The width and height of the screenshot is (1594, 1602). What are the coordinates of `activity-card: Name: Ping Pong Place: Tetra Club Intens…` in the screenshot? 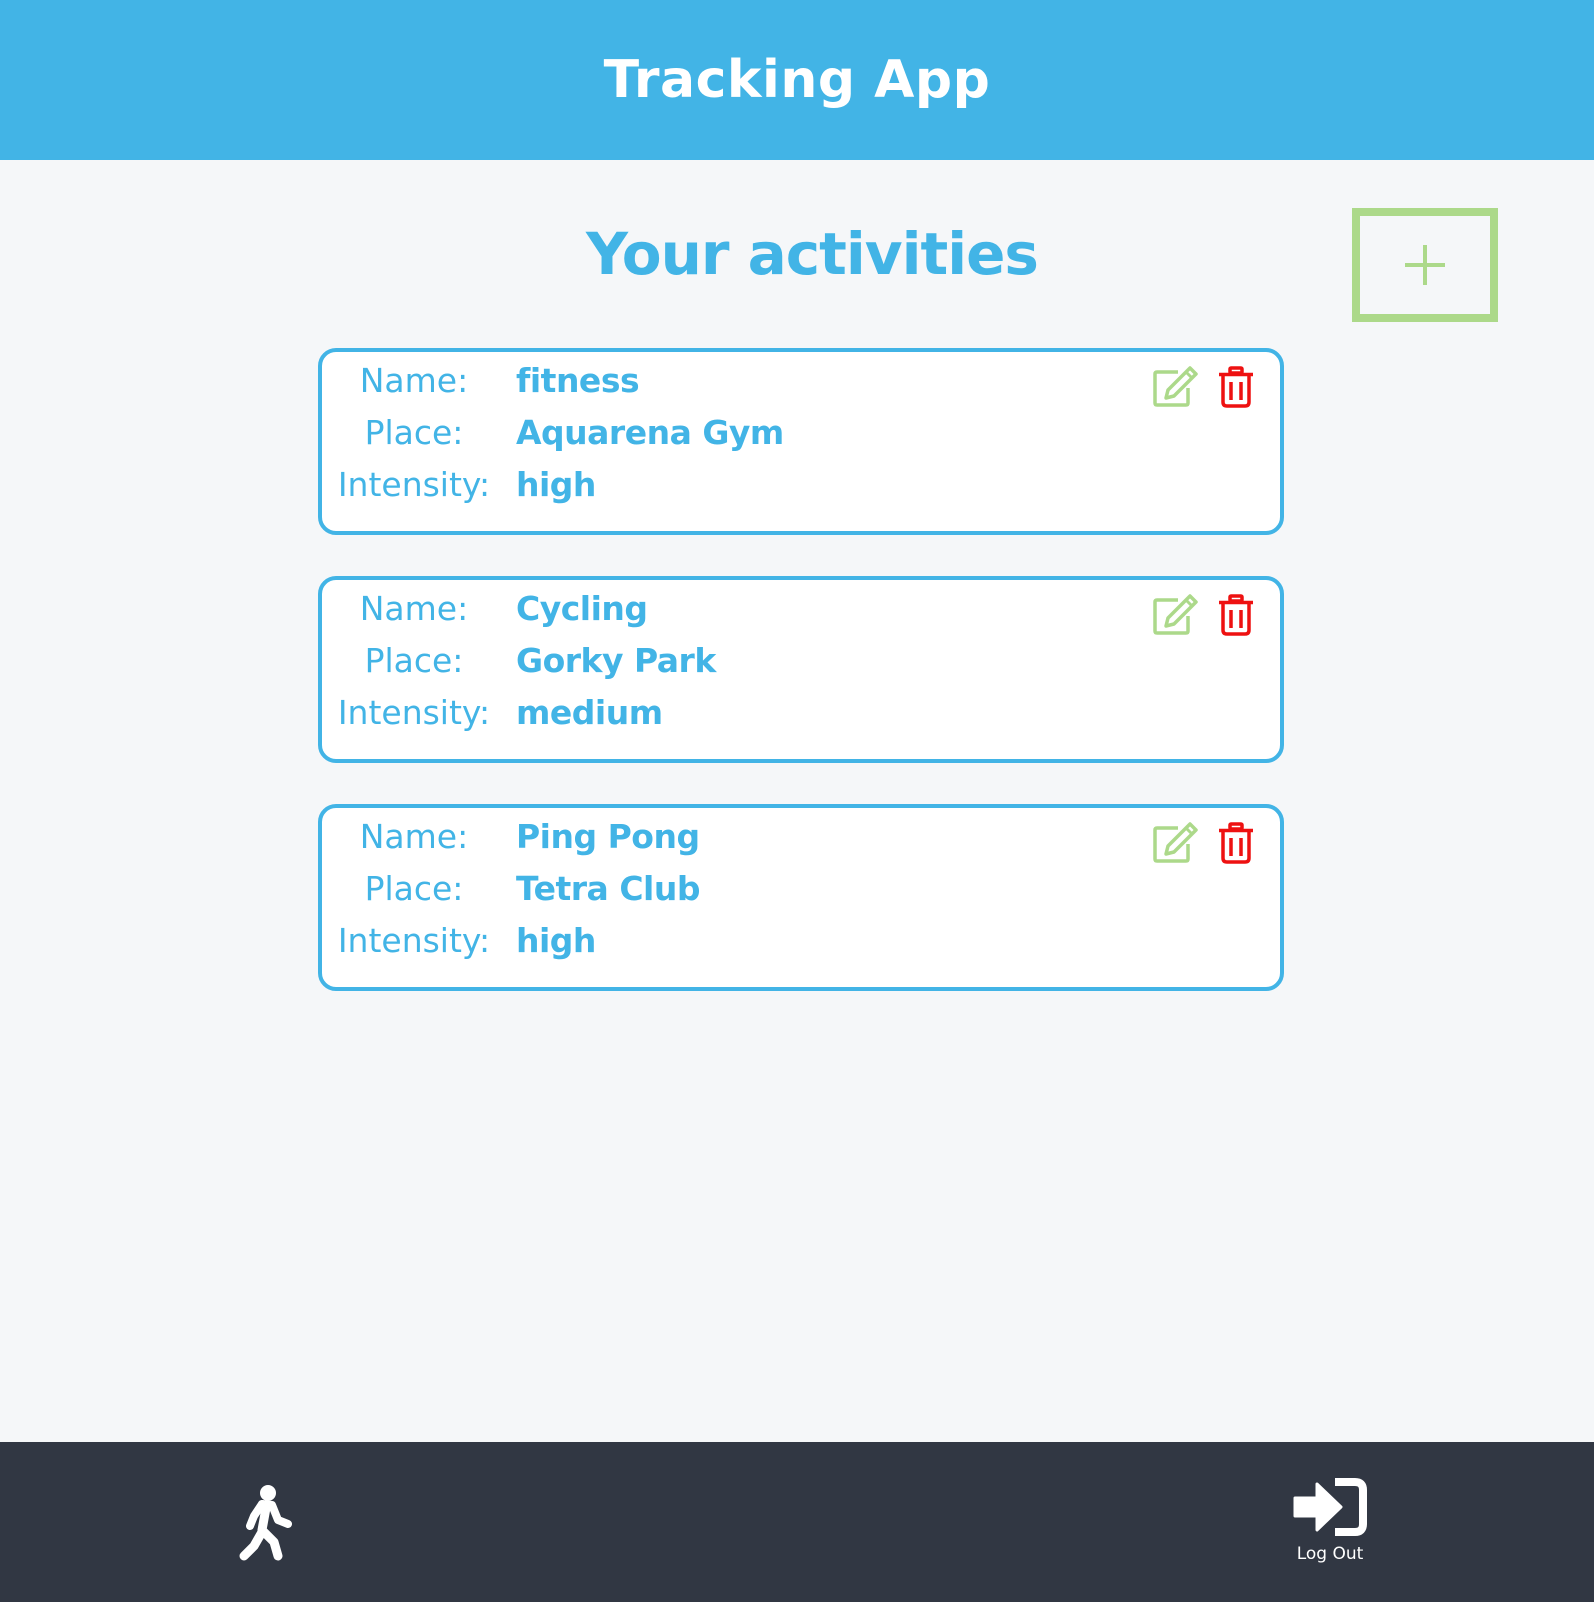 It's located at (801, 897).